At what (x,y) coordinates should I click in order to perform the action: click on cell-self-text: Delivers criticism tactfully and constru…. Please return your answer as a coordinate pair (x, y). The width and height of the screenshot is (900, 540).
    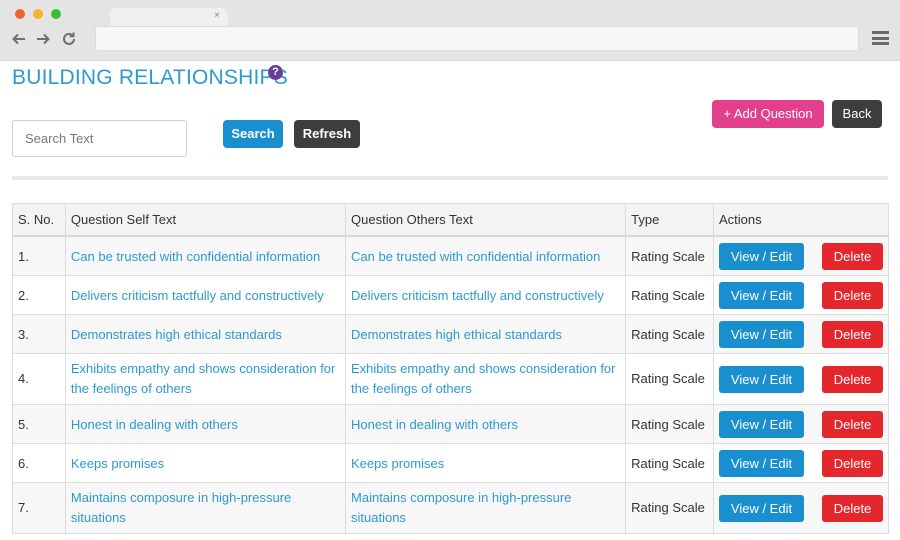
    Looking at the image, I should click on (205, 295).